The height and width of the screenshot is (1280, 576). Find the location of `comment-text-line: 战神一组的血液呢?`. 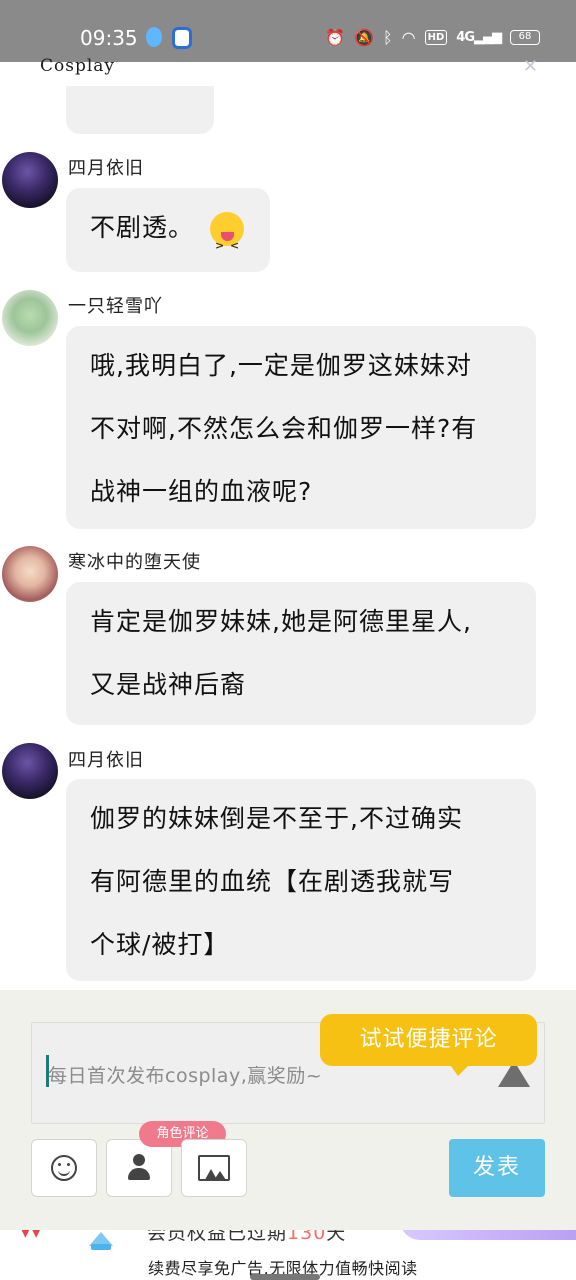

comment-text-line: 战神一组的血液呢? is located at coordinates (201, 491).